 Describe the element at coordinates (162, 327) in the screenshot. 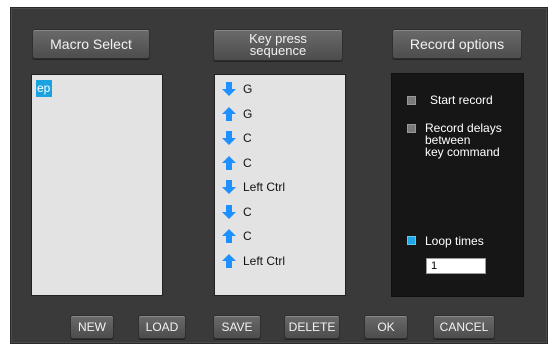

I see `load-button: LOAD` at that location.